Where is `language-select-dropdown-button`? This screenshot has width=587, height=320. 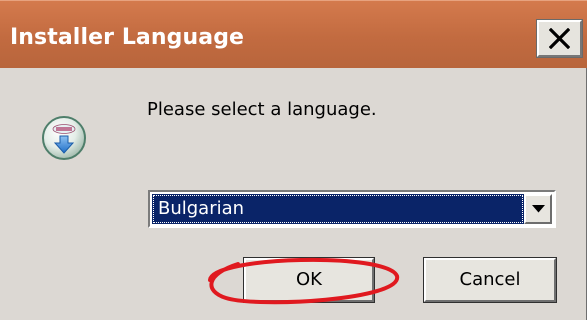
language-select-dropdown-button is located at coordinates (538, 209).